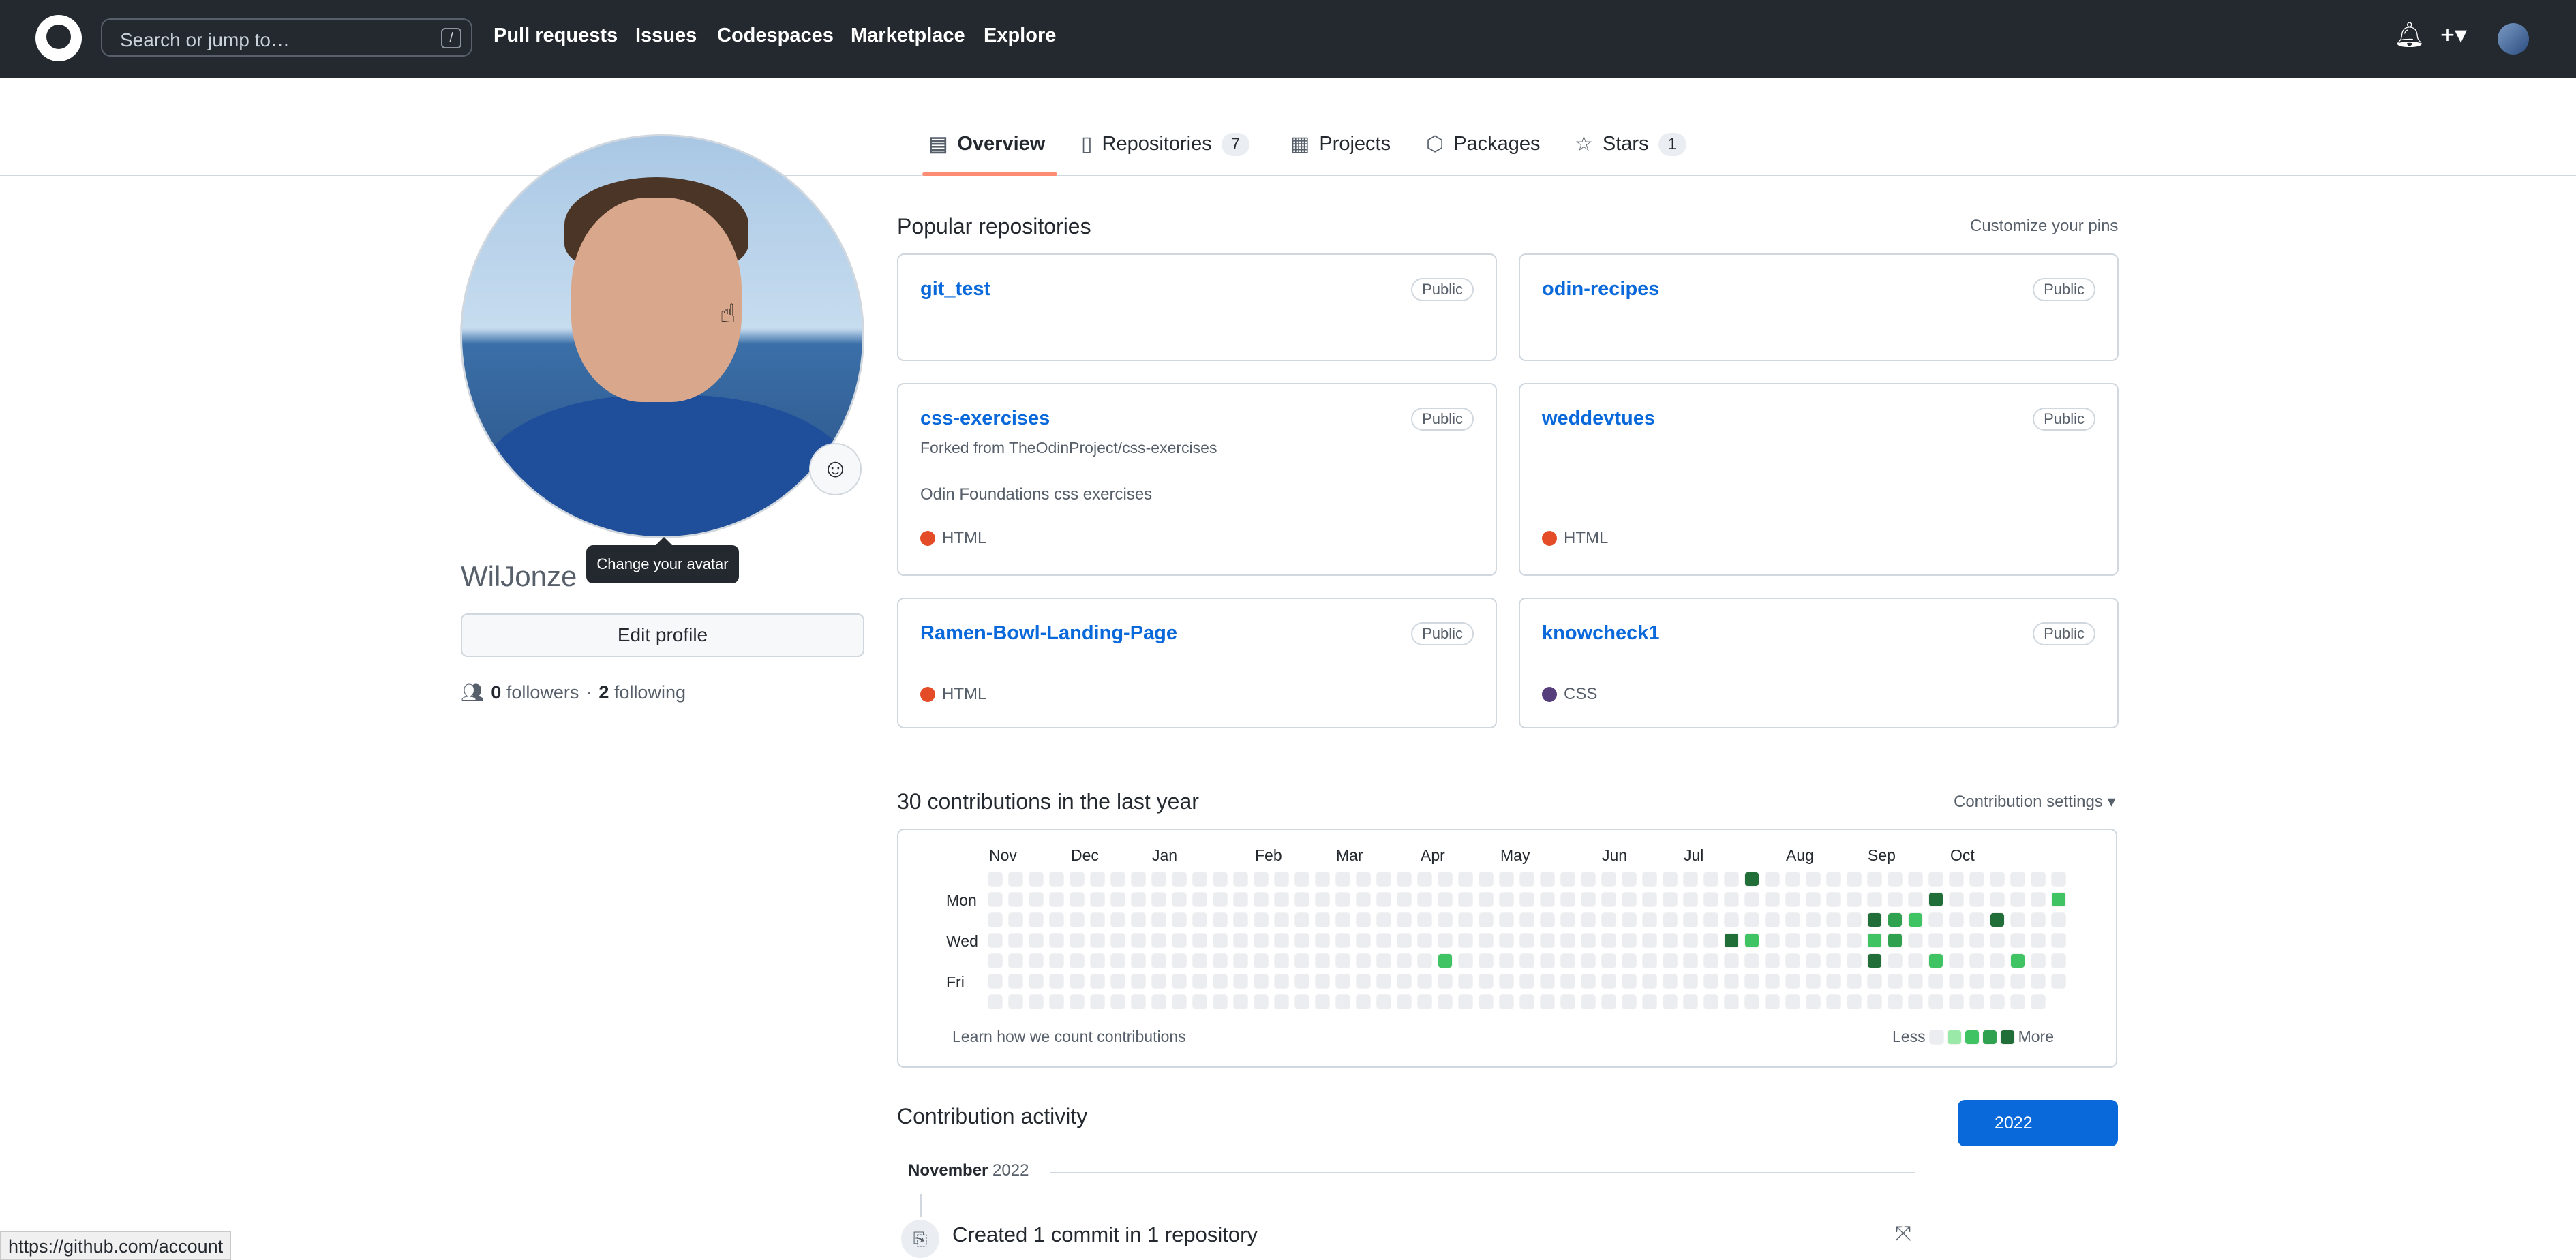  Describe the element at coordinates (2035, 802) in the screenshot. I see `contribution-settings-dropdown: Contribution settings ▾` at that location.